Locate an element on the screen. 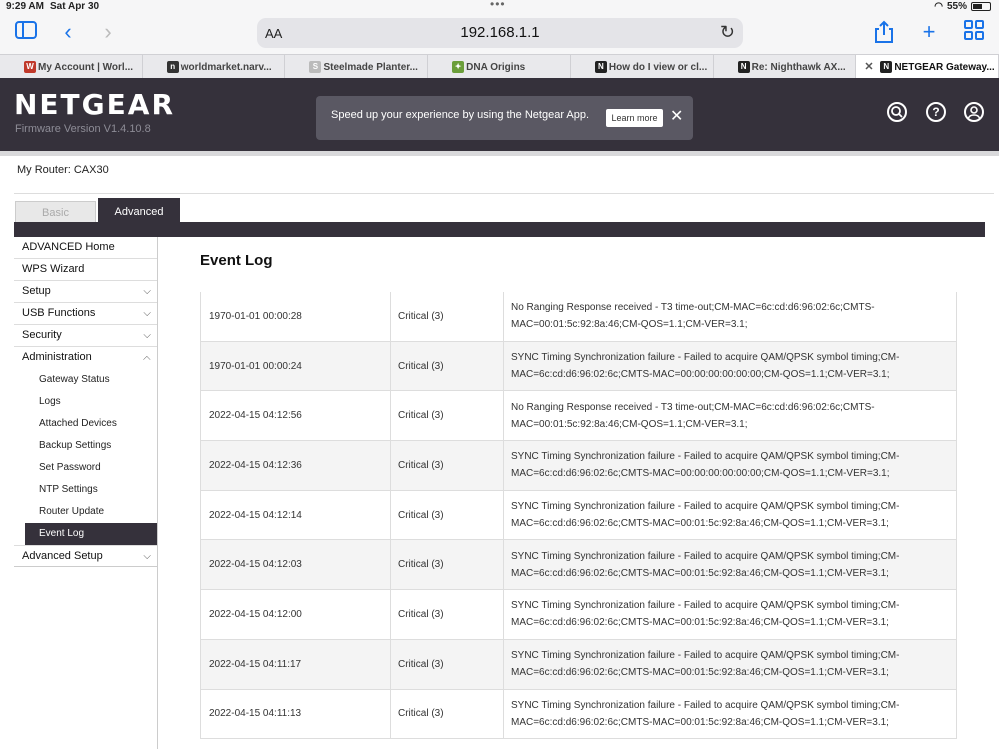 The image size is (999, 749). sidebar-subitem-event-log: Event Log is located at coordinates (91, 534).